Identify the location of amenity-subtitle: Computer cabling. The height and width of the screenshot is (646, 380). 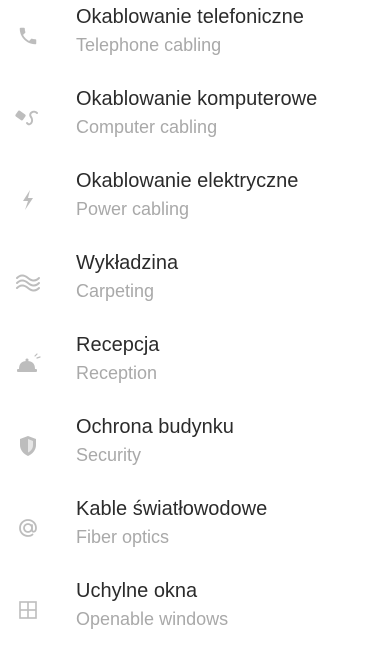
(147, 127).